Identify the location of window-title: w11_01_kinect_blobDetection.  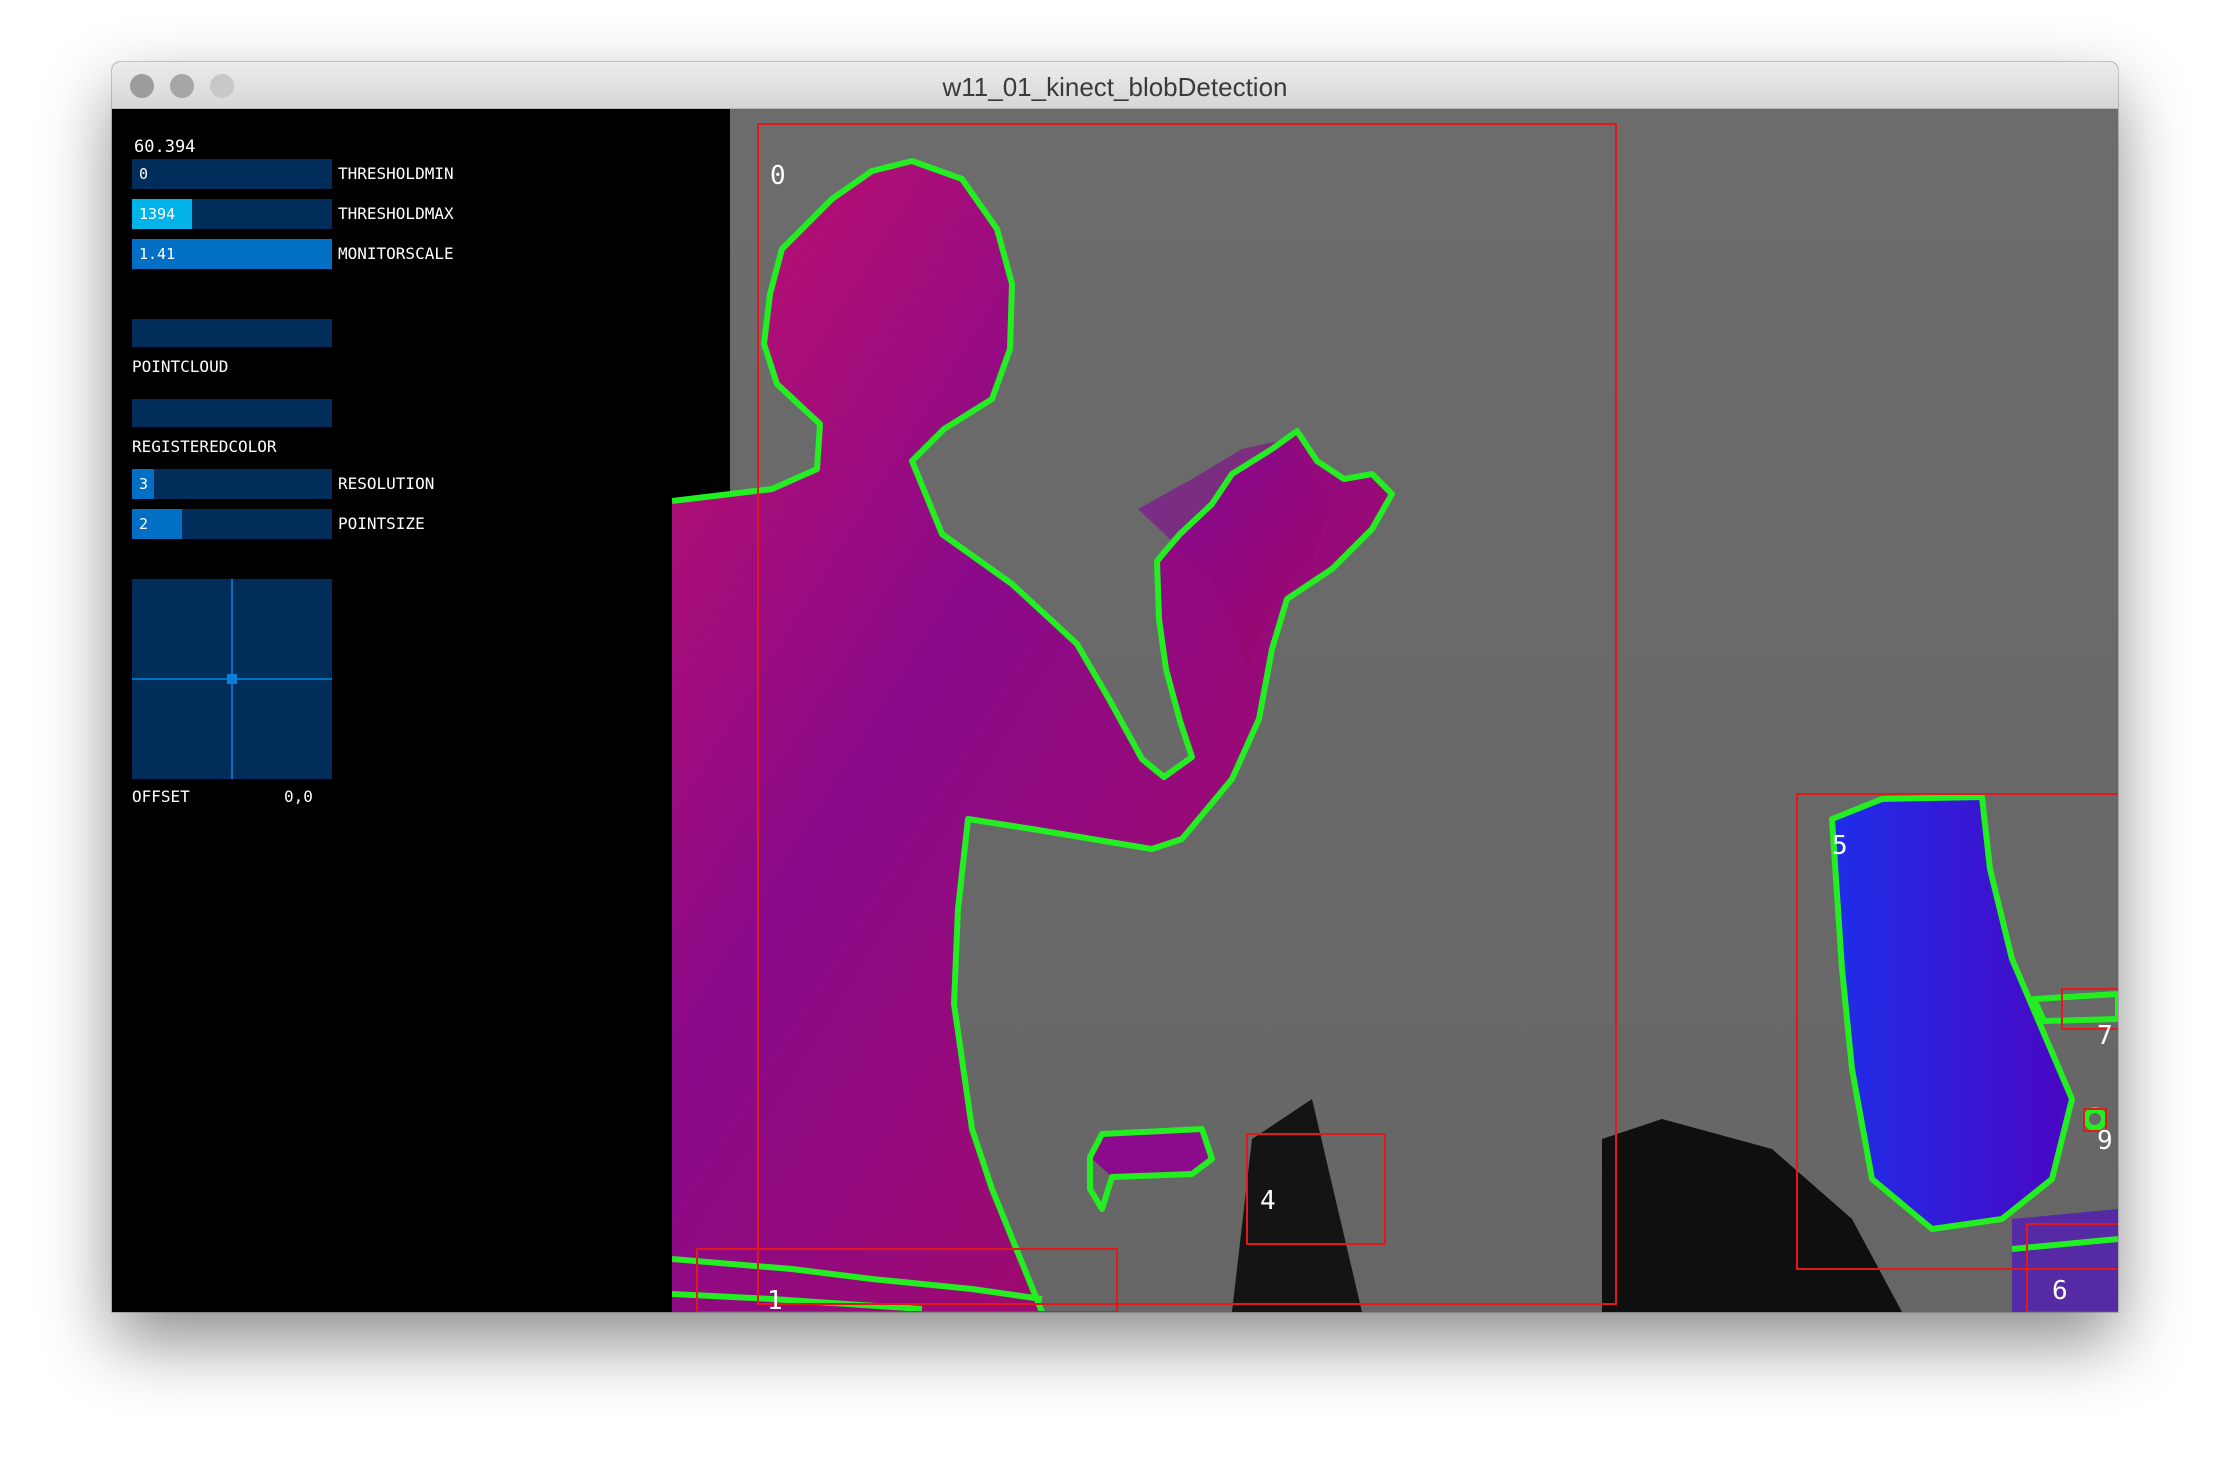
(1115, 87).